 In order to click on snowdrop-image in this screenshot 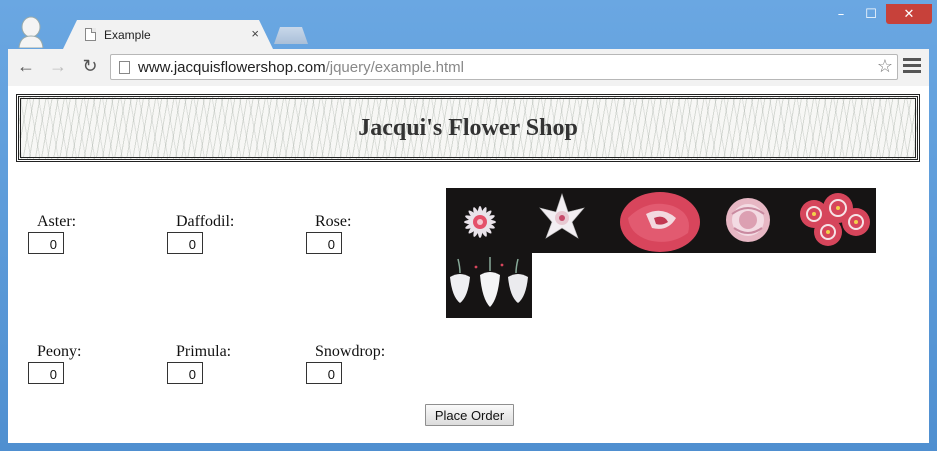, I will do `click(489, 285)`.